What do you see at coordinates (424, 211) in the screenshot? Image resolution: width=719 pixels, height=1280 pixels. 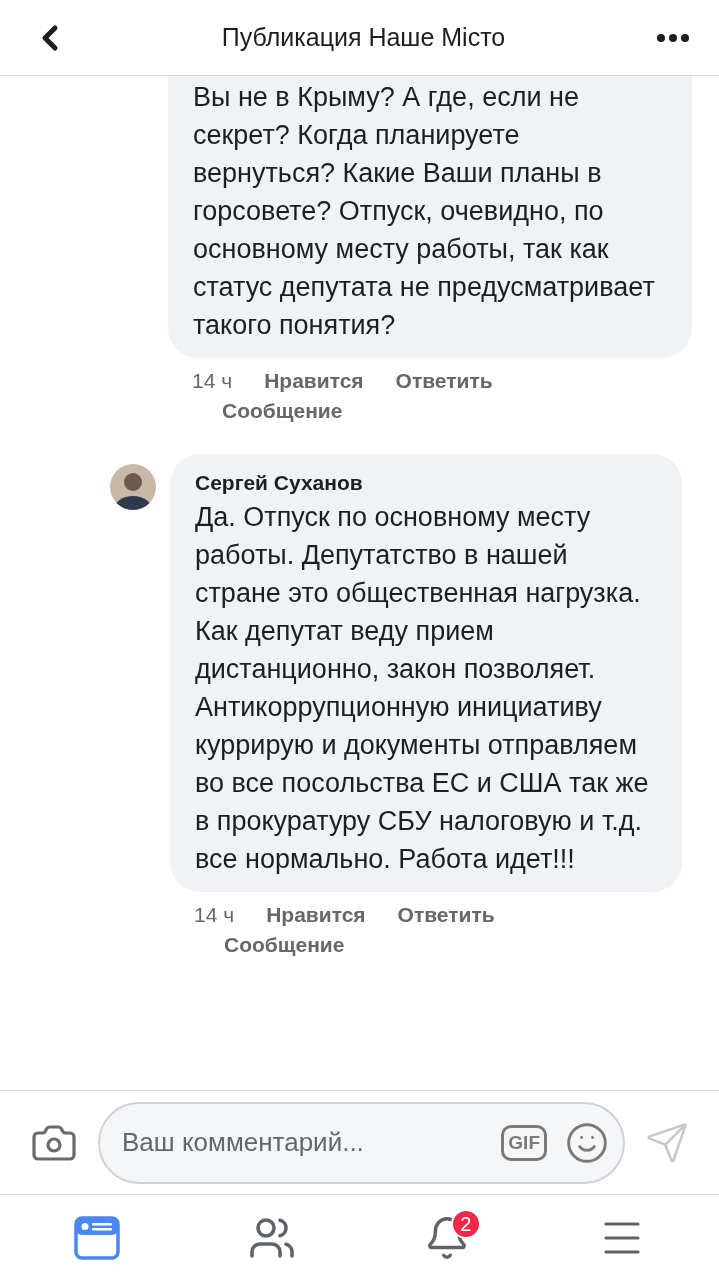 I see `comment-text: Вы не в Крыму? А где, если не секрет? Когда планируете вернуться? Какие Ваши планы в горсовете? Отпуск, очевидно, по основному месту работы, так как статус депутата не предусматривает такого понятия?` at bounding box center [424, 211].